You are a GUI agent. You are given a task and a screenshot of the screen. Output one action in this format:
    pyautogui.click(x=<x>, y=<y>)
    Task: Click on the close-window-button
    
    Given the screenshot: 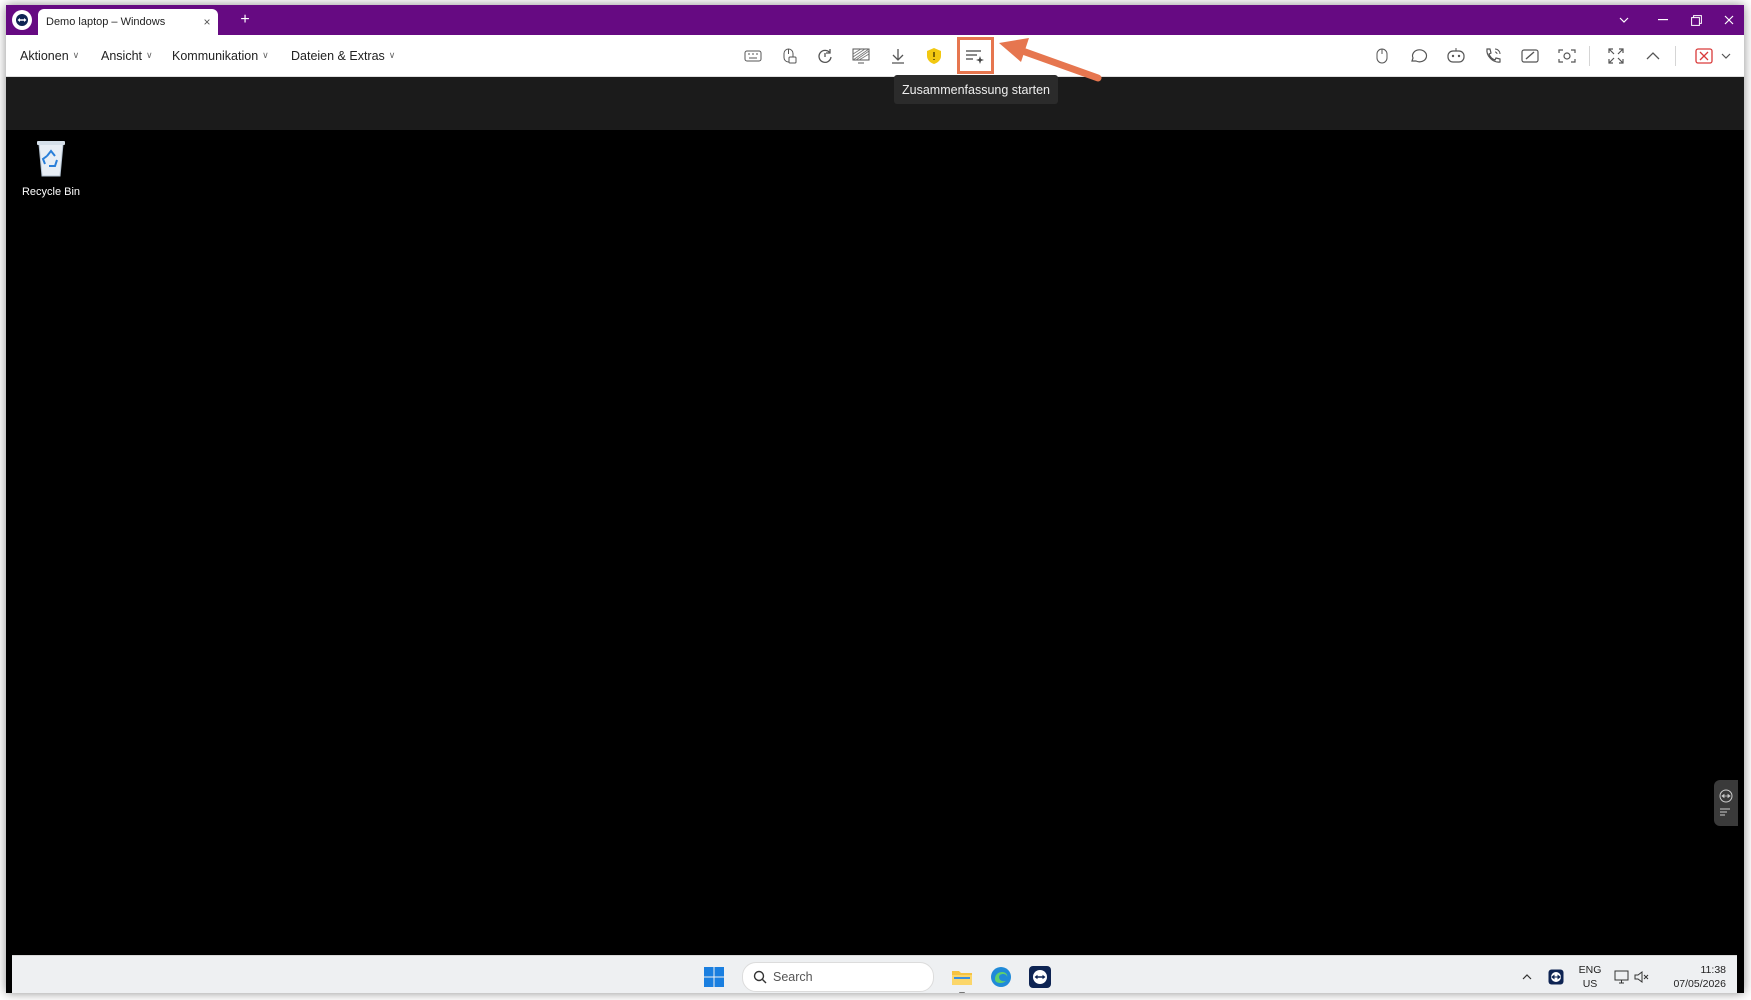 What is the action you would take?
    pyautogui.click(x=1729, y=20)
    